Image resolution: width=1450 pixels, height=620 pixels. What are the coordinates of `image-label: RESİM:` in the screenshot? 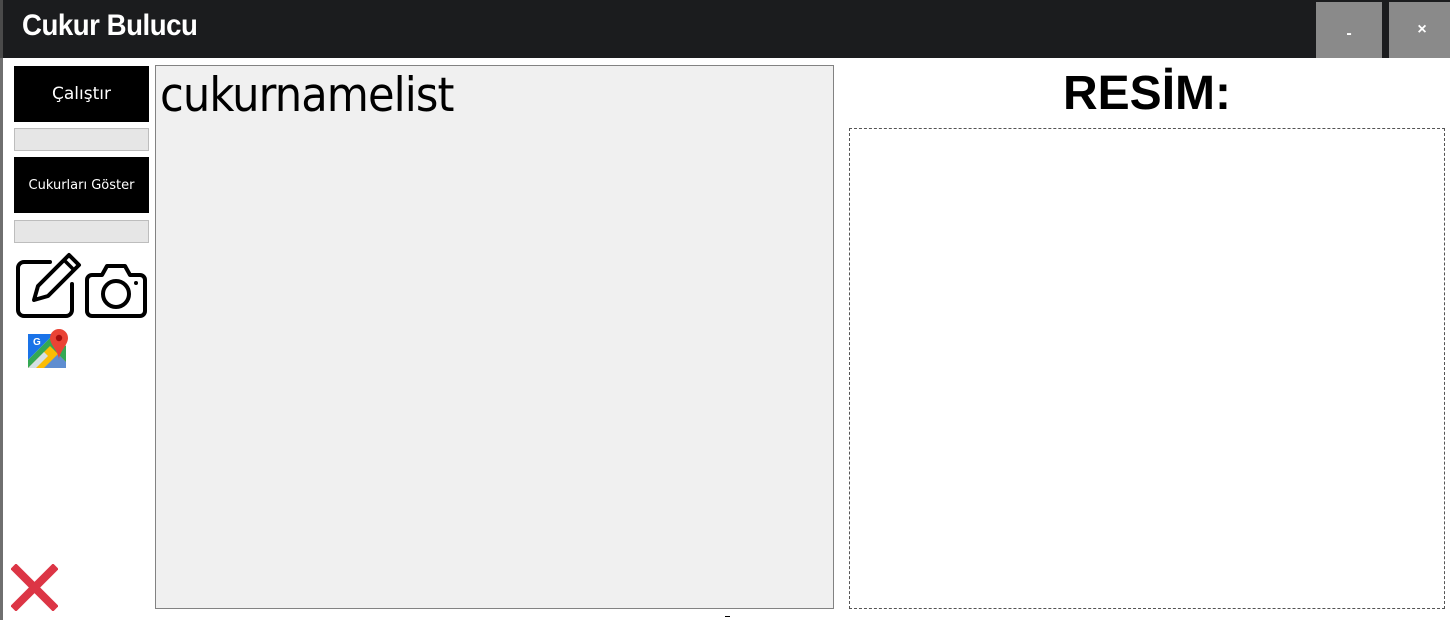 It's located at (1147, 93).